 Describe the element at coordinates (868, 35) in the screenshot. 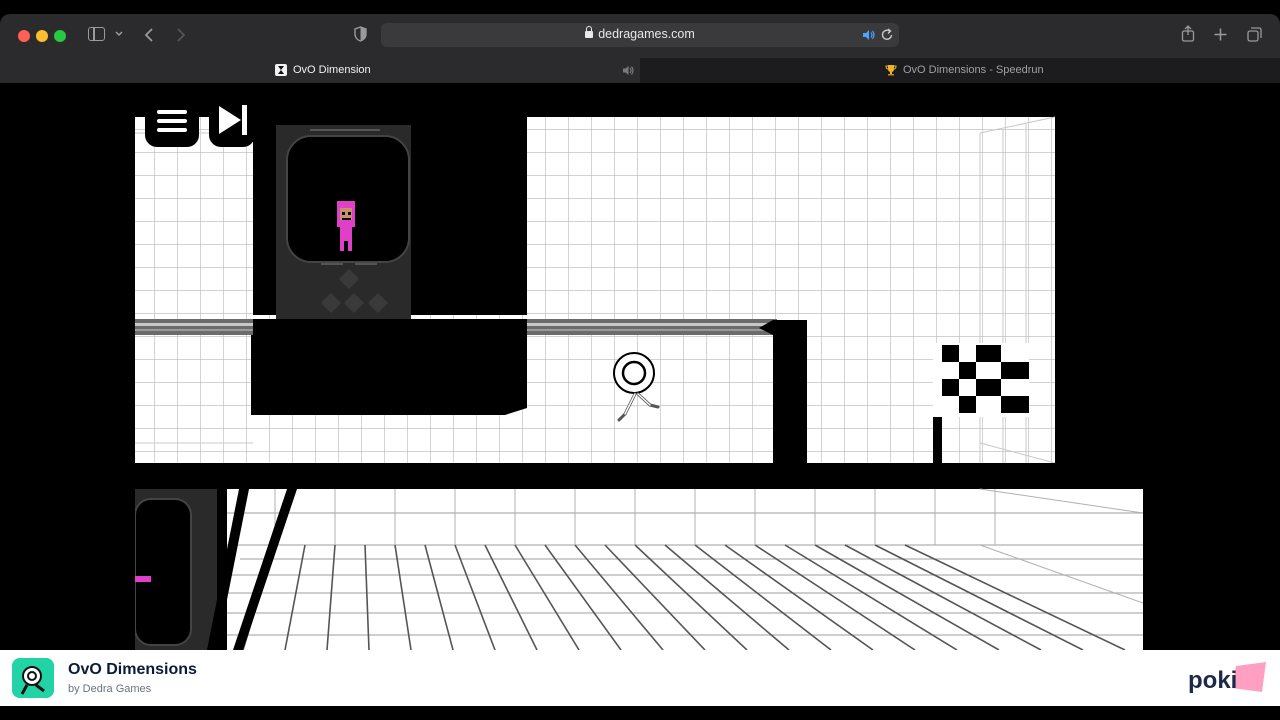

I see `speaker-icon` at that location.